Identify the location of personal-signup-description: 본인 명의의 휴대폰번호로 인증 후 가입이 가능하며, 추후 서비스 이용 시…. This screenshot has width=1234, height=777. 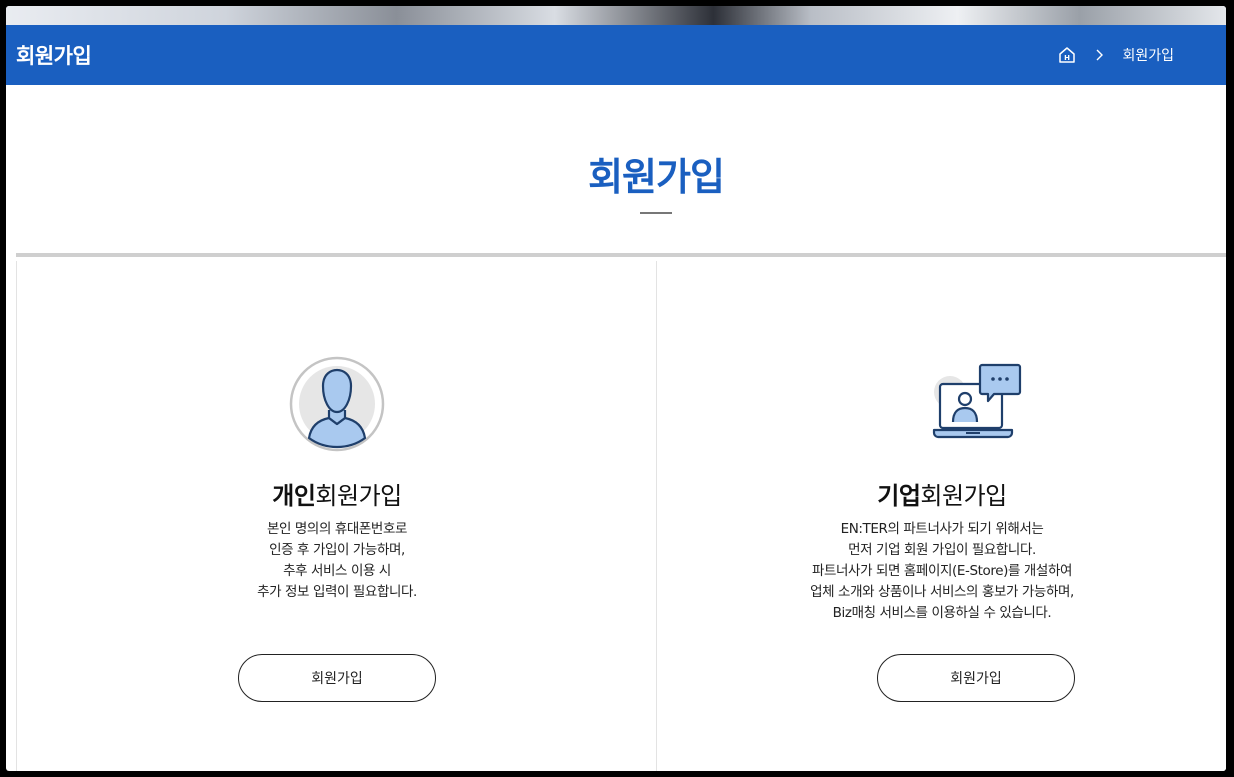
(337, 560).